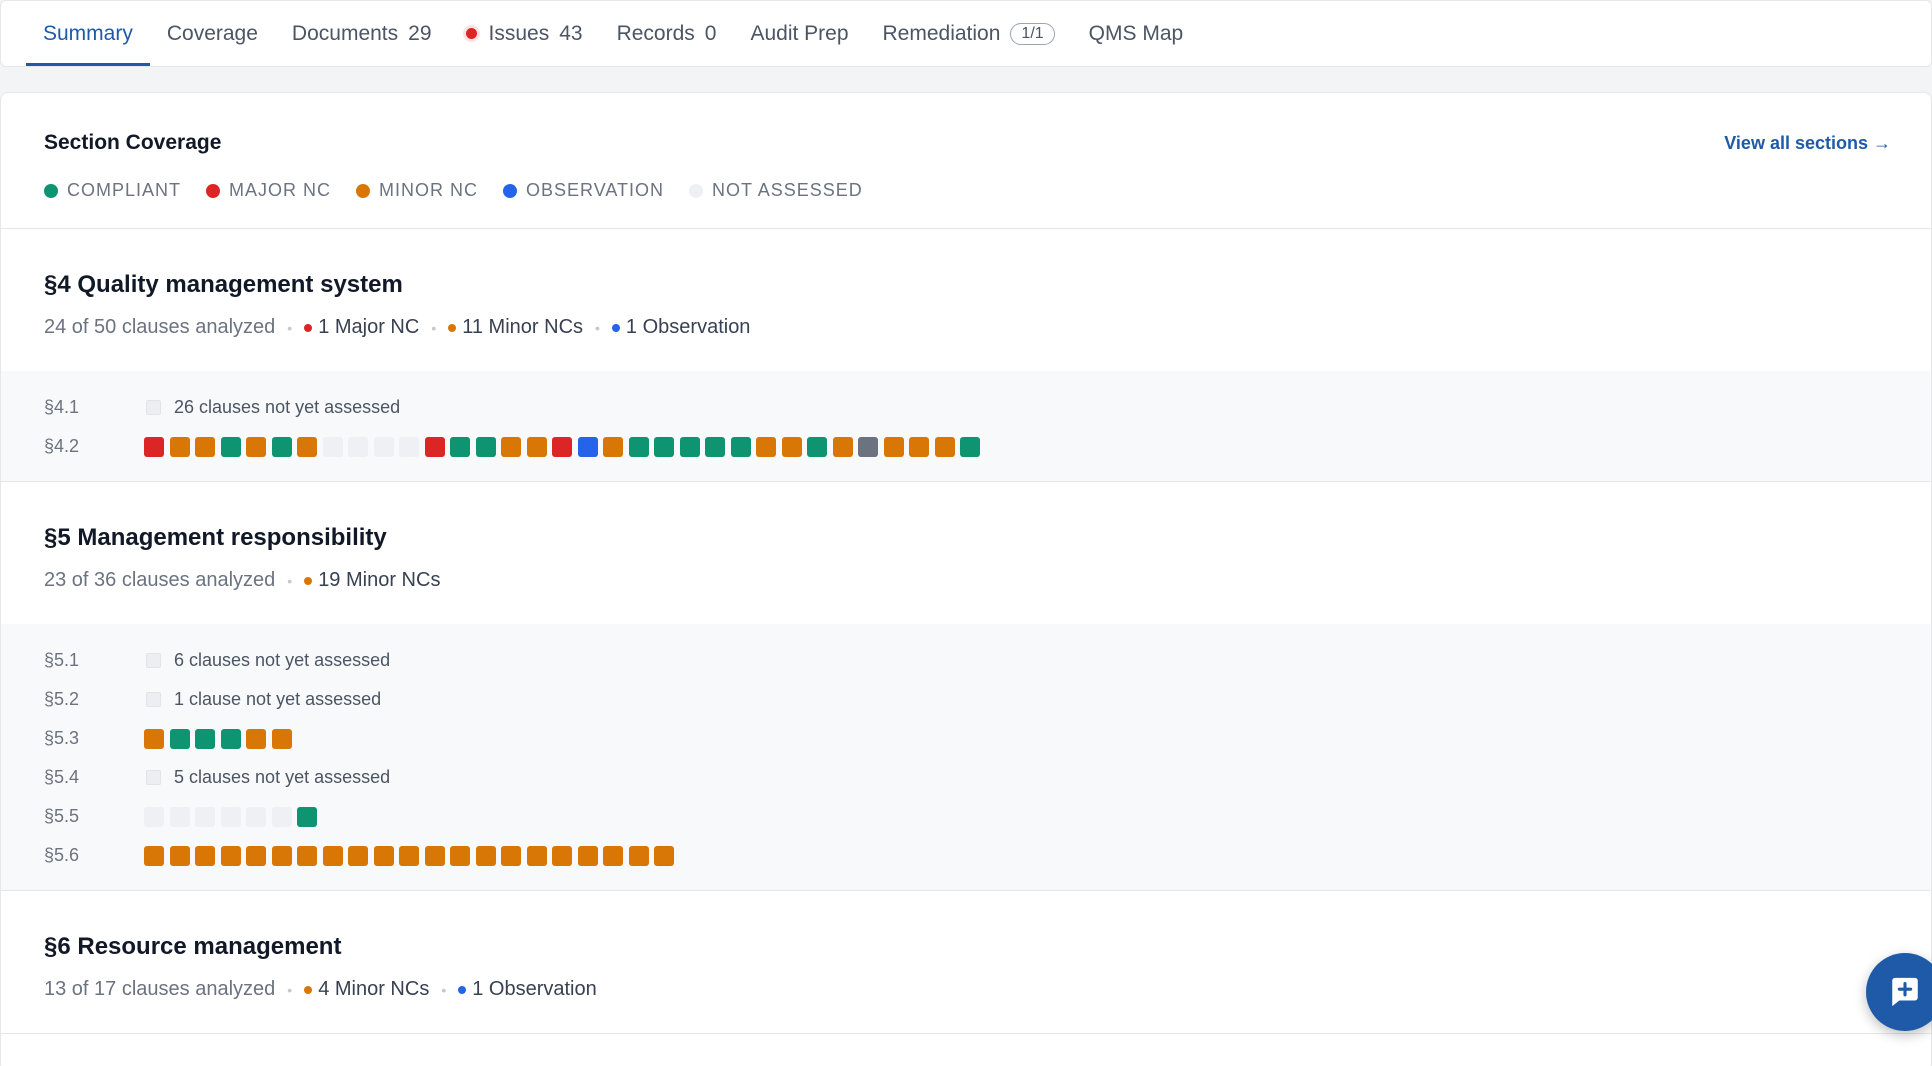 This screenshot has height=1066, width=1932. I want to click on observation-label: 1 Observation, so click(534, 989).